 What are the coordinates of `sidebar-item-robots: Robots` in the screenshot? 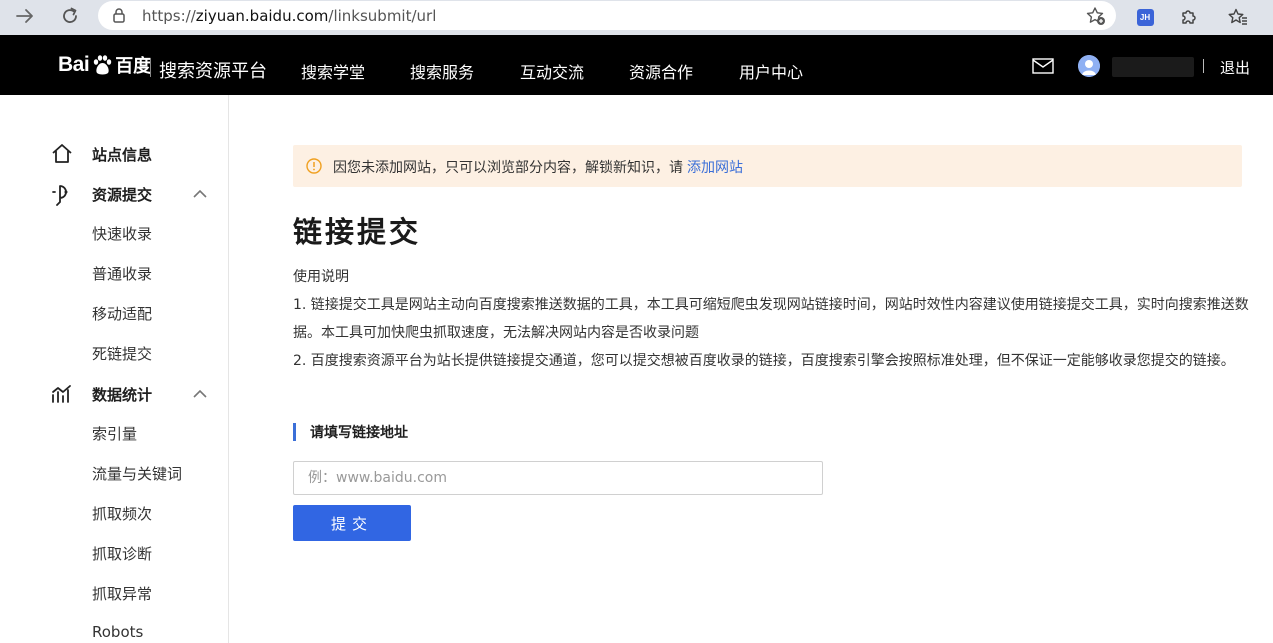 It's located at (117, 632).